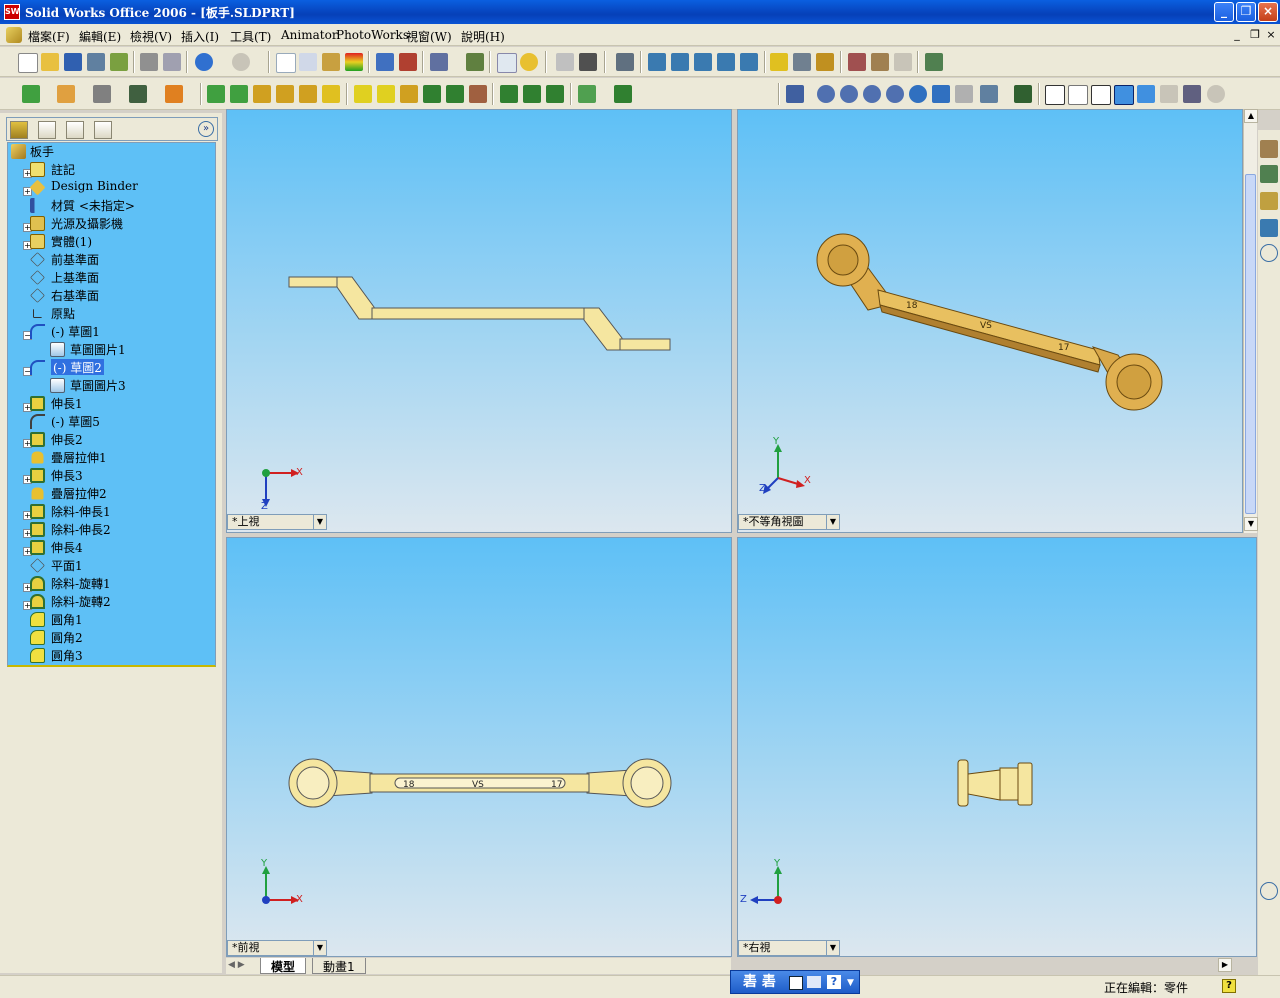  What do you see at coordinates (98, 385) in the screenshot?
I see `tree-item-sketch-picture3: 草圖圖片3` at bounding box center [98, 385].